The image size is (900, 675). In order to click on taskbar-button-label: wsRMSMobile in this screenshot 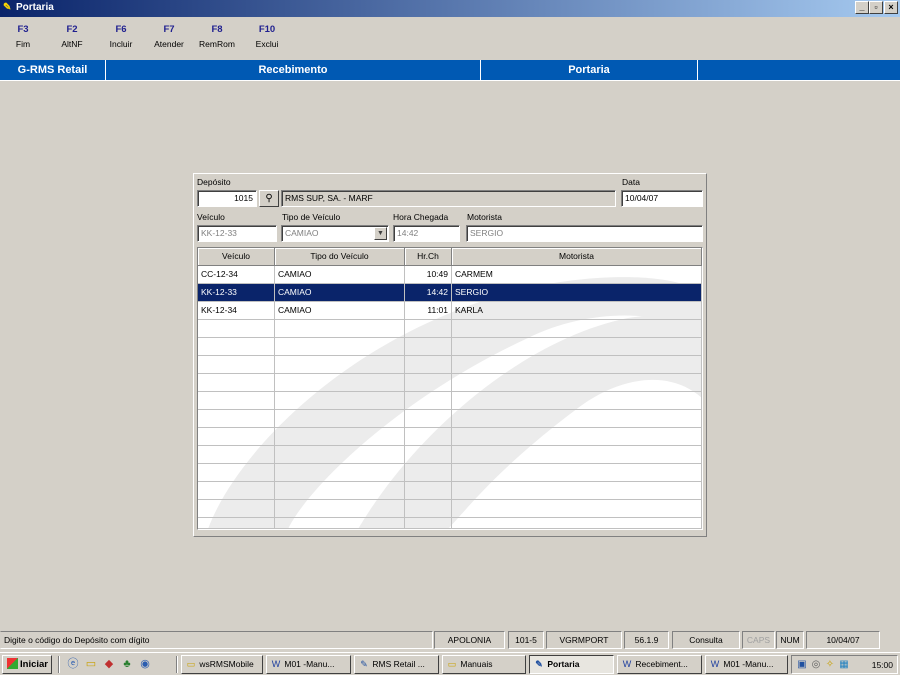, I will do `click(226, 664)`.